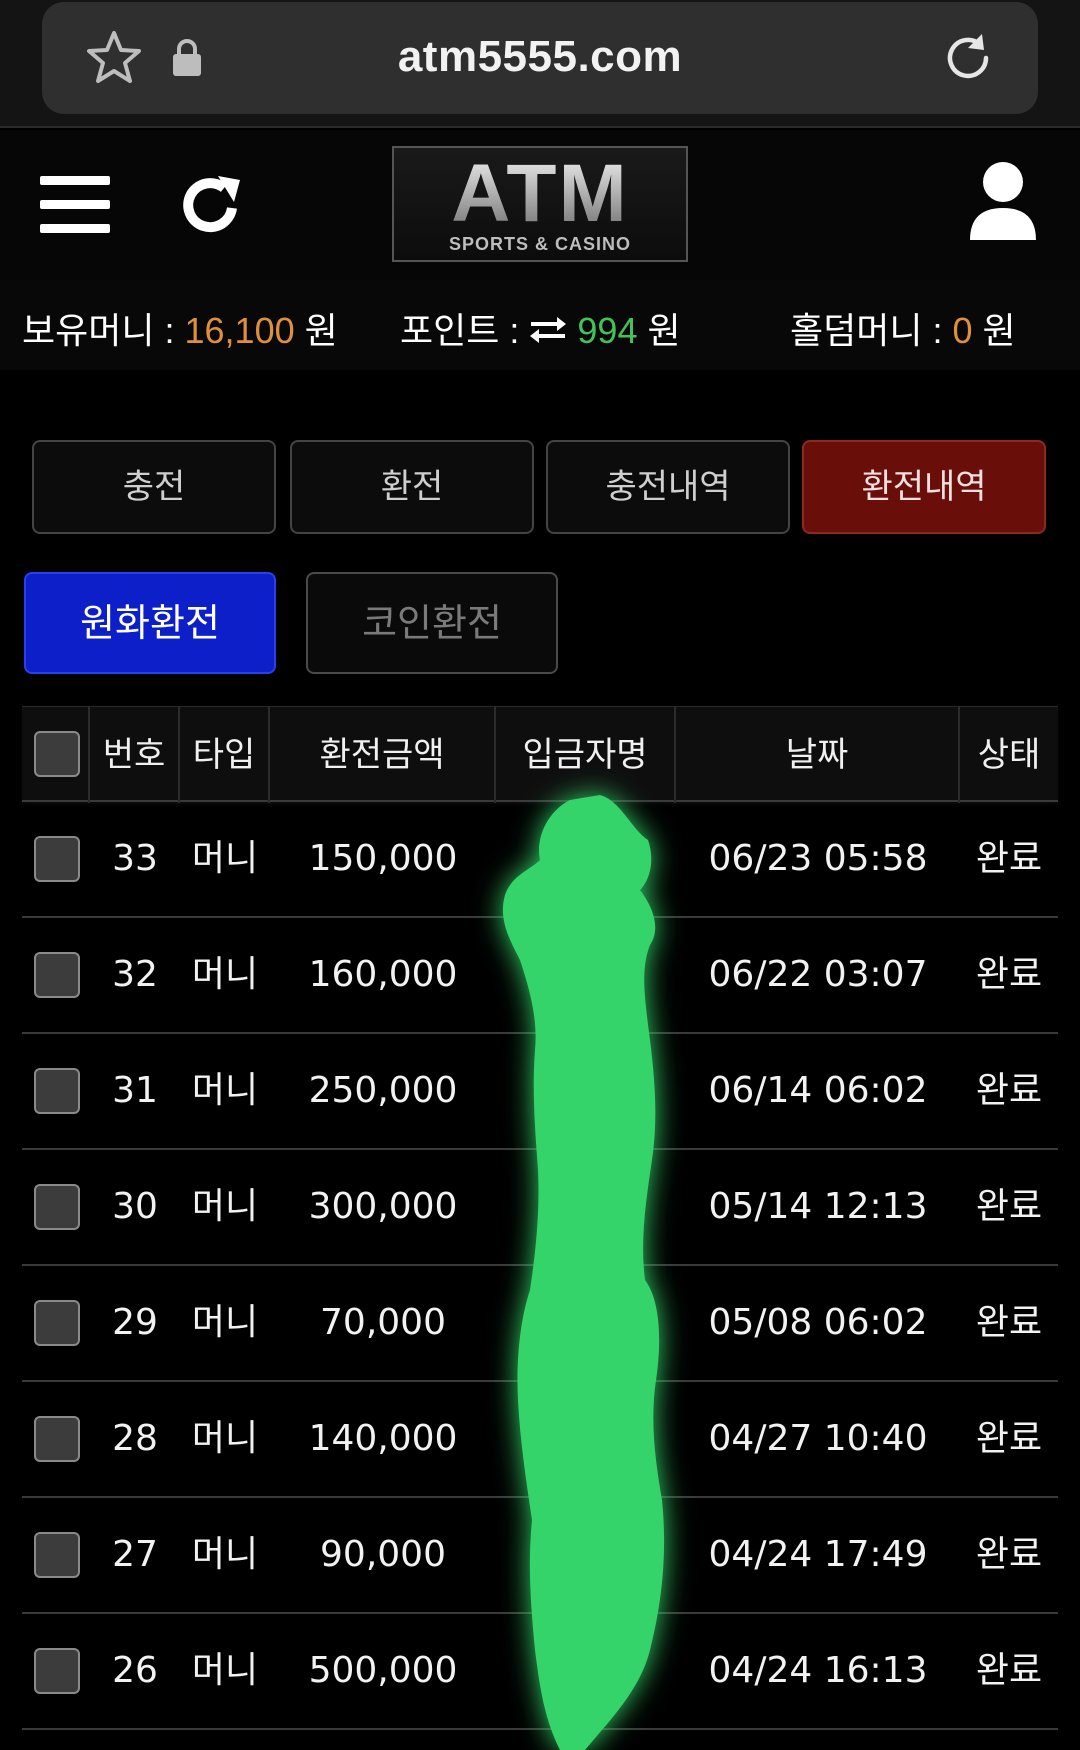 The width and height of the screenshot is (1080, 1750). Describe the element at coordinates (383, 1554) in the screenshot. I see `cell-amount: 90,000` at that location.